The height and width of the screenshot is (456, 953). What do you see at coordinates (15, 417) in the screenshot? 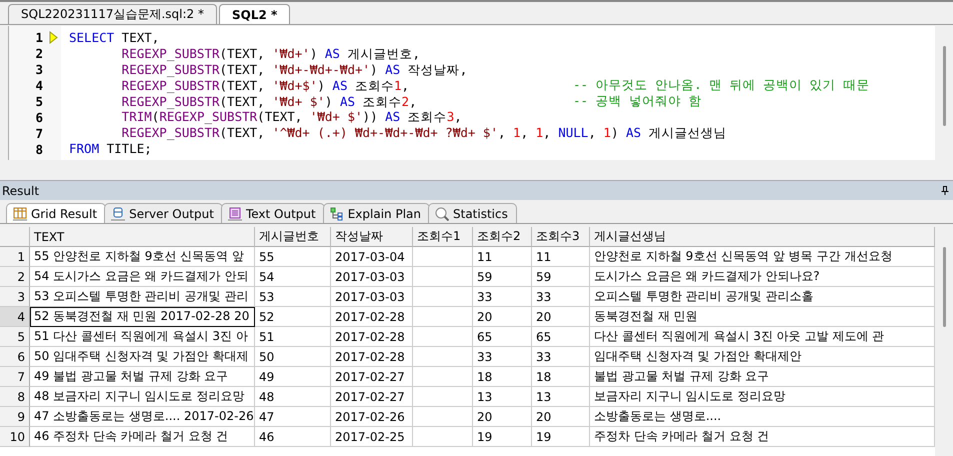
I see `row-number: 9` at bounding box center [15, 417].